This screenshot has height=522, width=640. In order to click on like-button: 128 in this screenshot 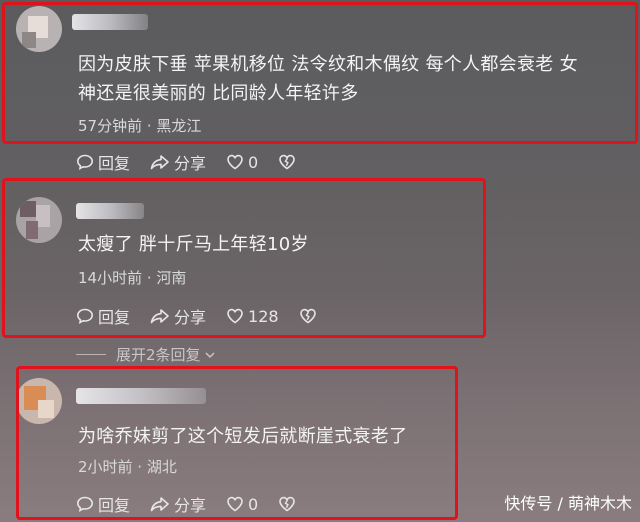, I will do `click(252, 316)`.